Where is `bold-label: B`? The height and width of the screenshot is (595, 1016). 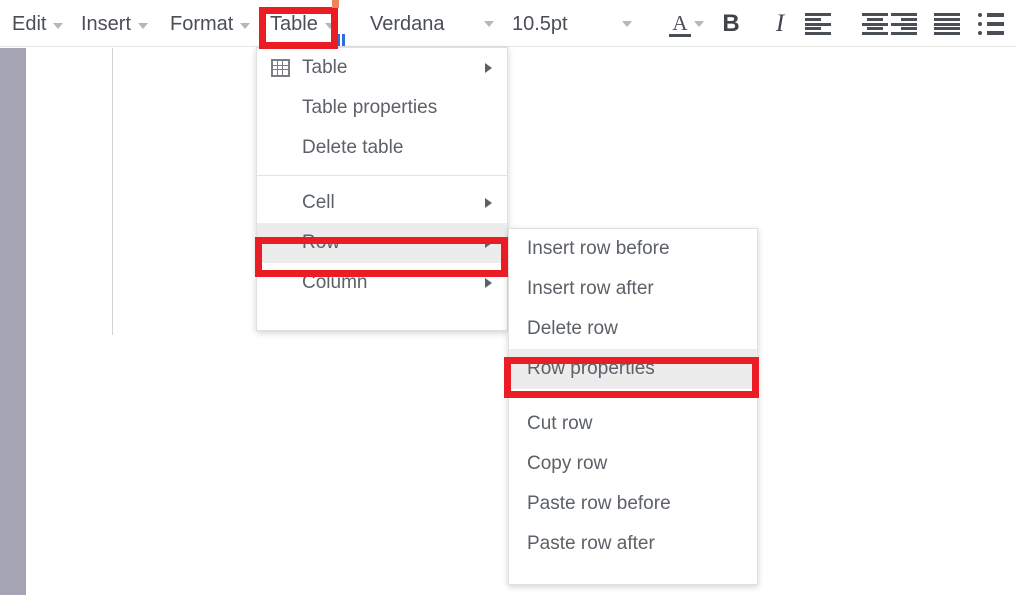
bold-label: B is located at coordinates (731, 23).